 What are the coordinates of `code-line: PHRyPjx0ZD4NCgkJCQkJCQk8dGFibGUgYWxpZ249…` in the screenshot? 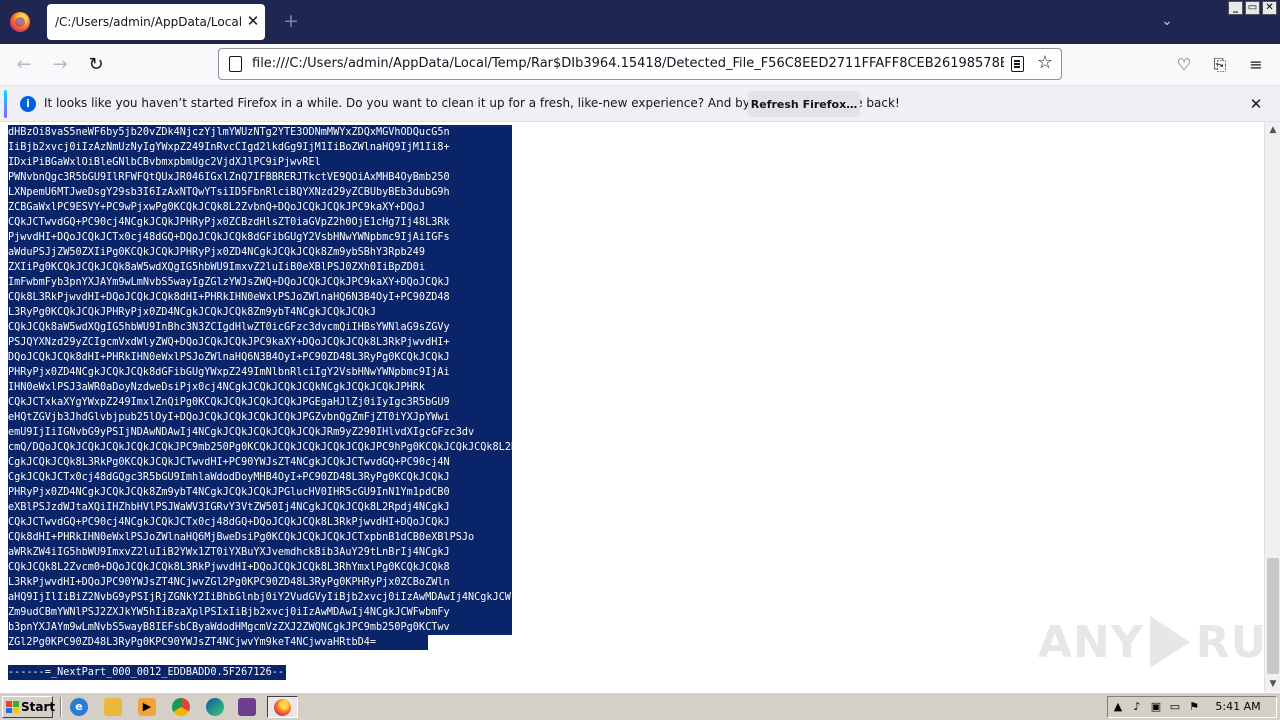 It's located at (260, 372).